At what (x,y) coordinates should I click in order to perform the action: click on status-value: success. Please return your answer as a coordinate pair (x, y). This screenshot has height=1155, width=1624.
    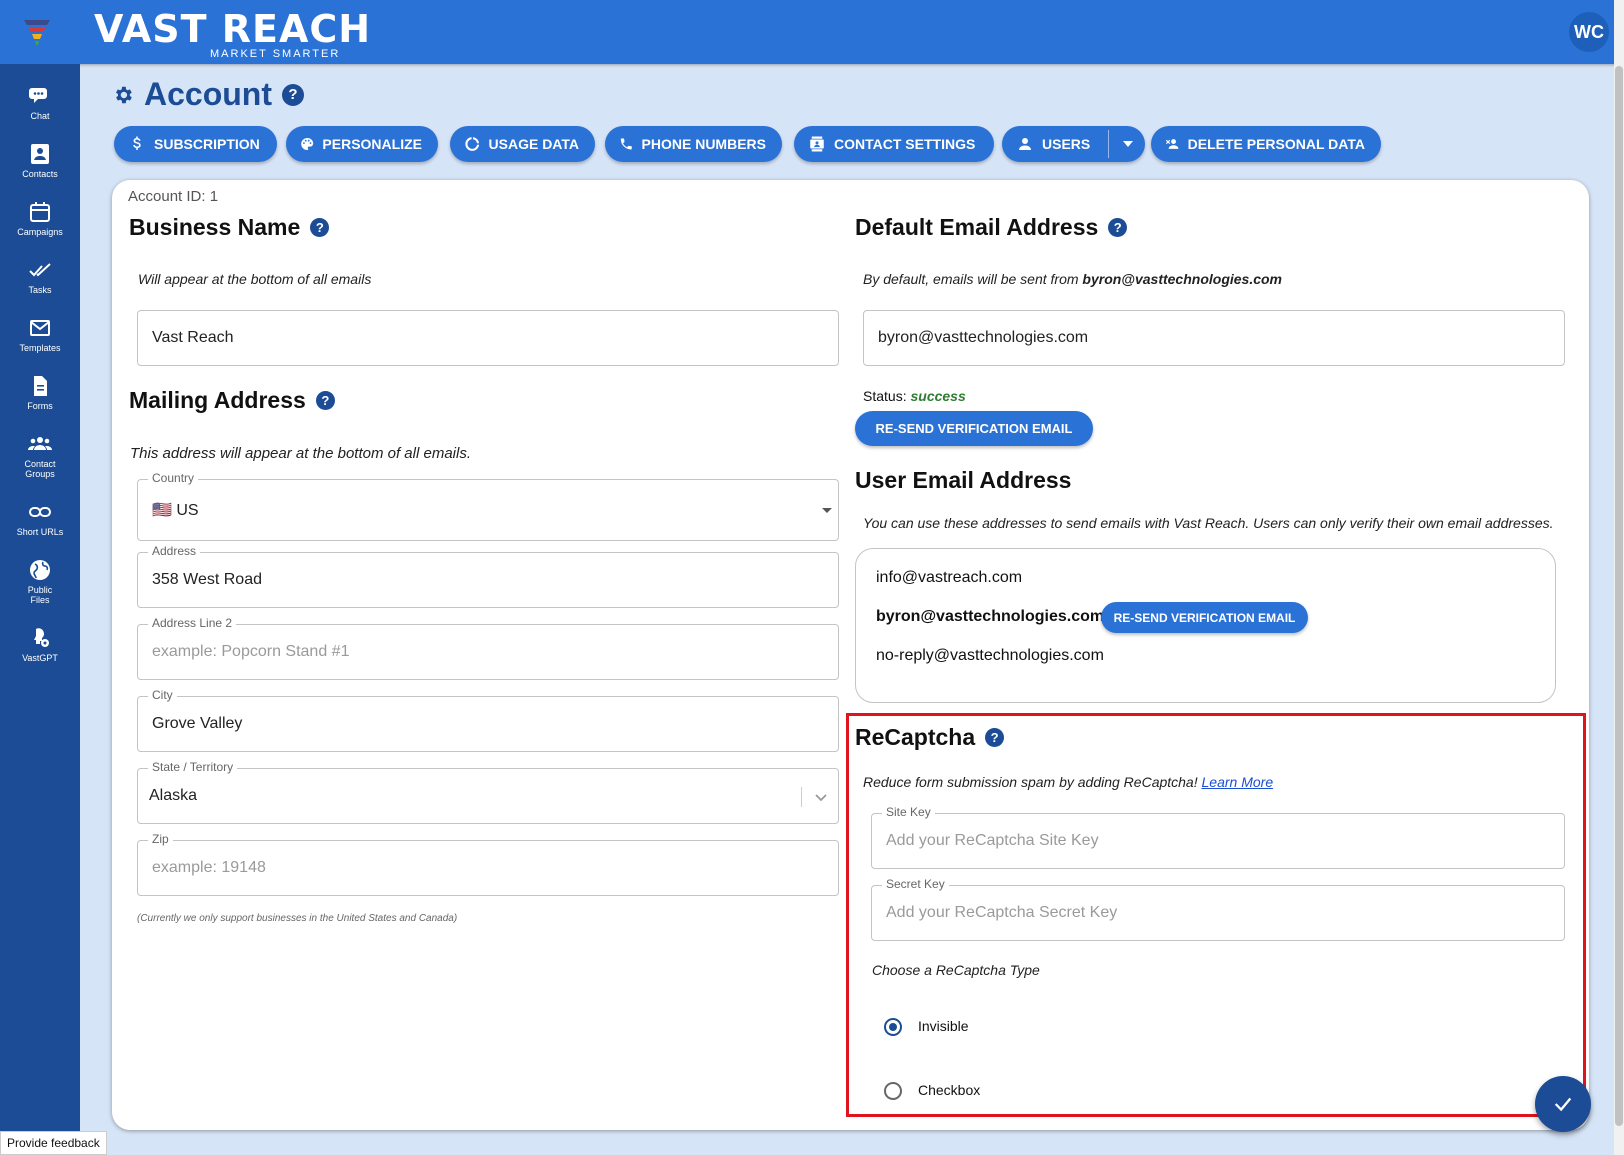
    Looking at the image, I should click on (938, 396).